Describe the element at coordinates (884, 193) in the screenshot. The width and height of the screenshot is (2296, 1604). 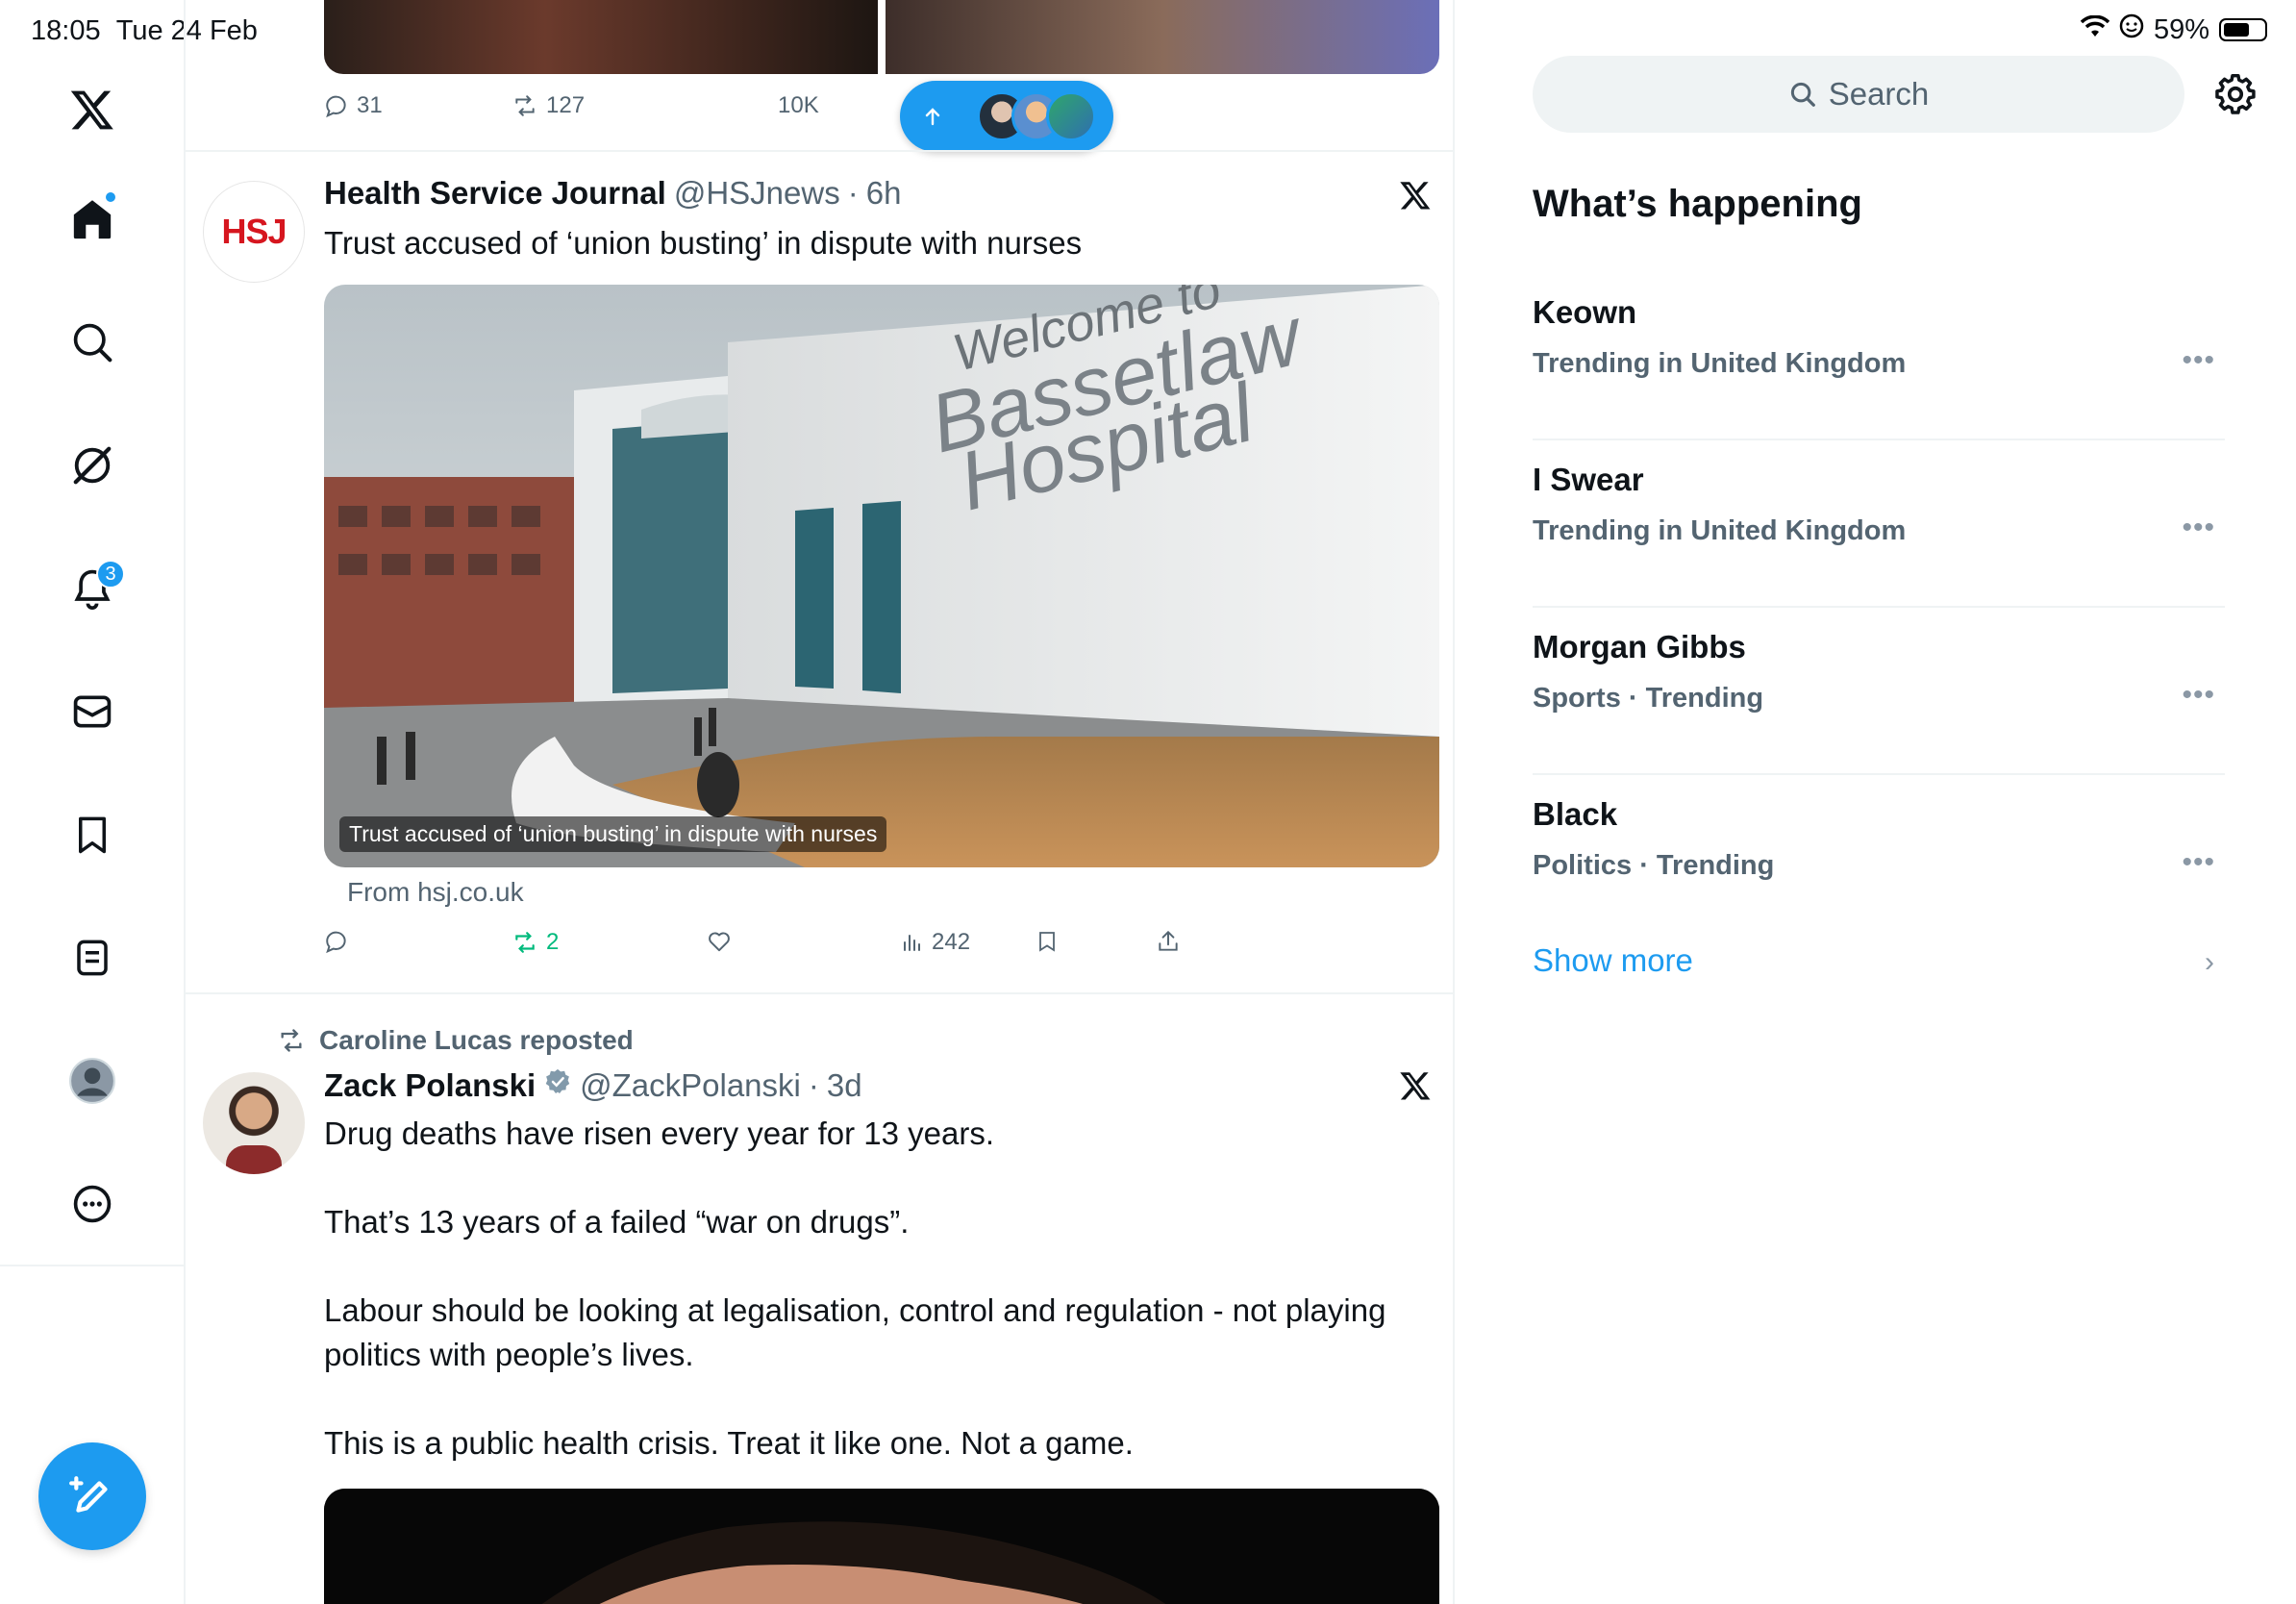
I see `tweet-time: 6h` at that location.